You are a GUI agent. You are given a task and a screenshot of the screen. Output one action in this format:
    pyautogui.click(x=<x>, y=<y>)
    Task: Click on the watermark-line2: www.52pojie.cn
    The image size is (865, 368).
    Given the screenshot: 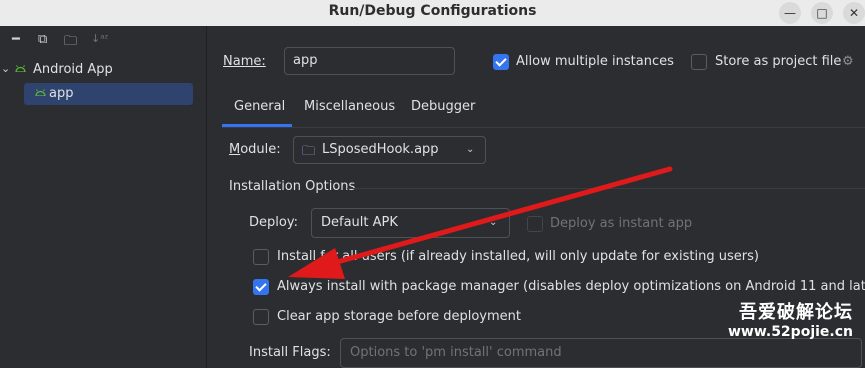 What is the action you would take?
    pyautogui.click(x=790, y=332)
    